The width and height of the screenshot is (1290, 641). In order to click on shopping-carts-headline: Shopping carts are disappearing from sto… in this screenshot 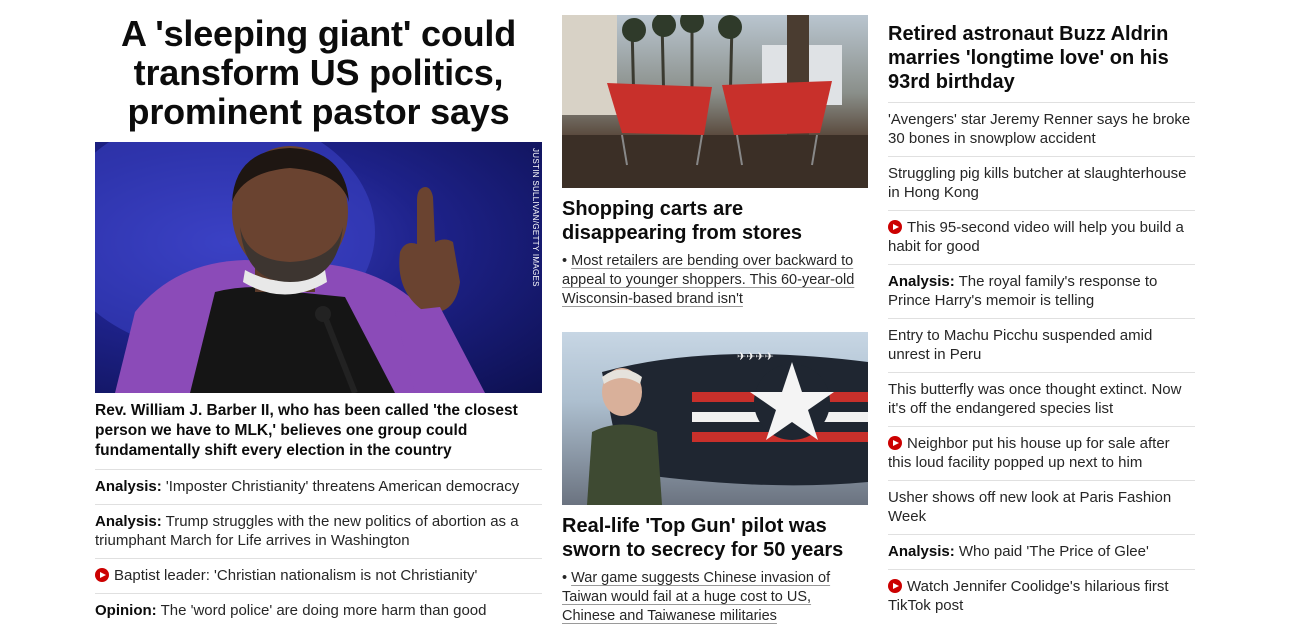, I will do `click(715, 221)`.